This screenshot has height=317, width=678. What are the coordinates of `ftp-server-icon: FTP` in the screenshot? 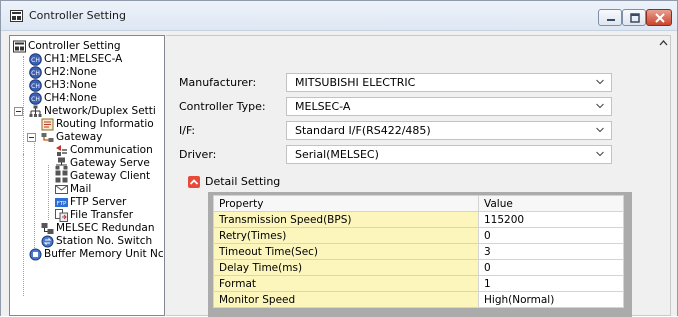 It's located at (61, 202).